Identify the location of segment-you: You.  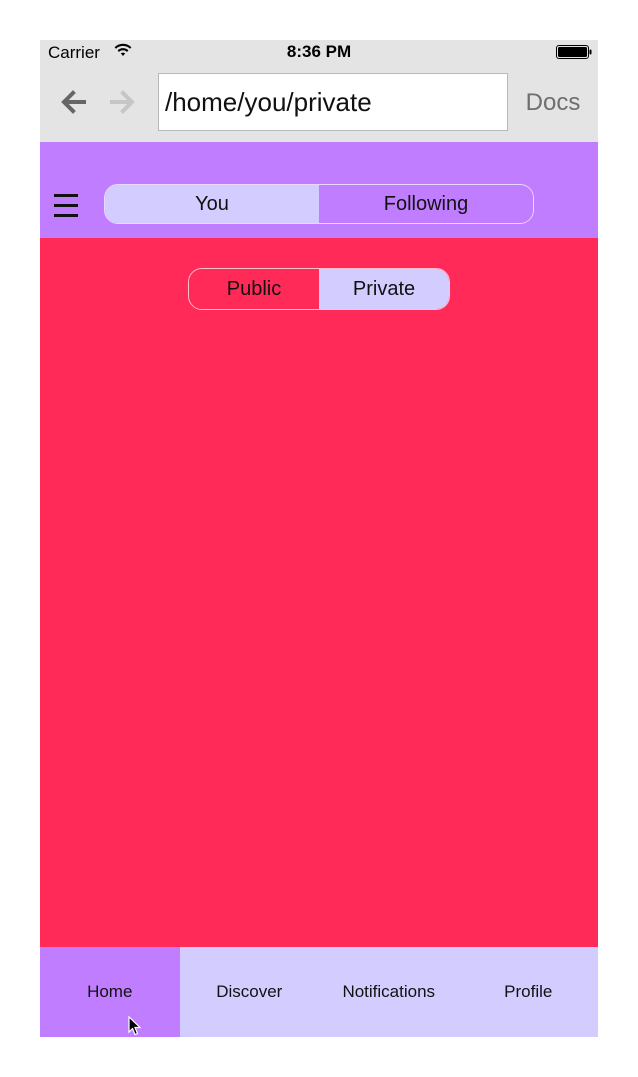
(212, 204).